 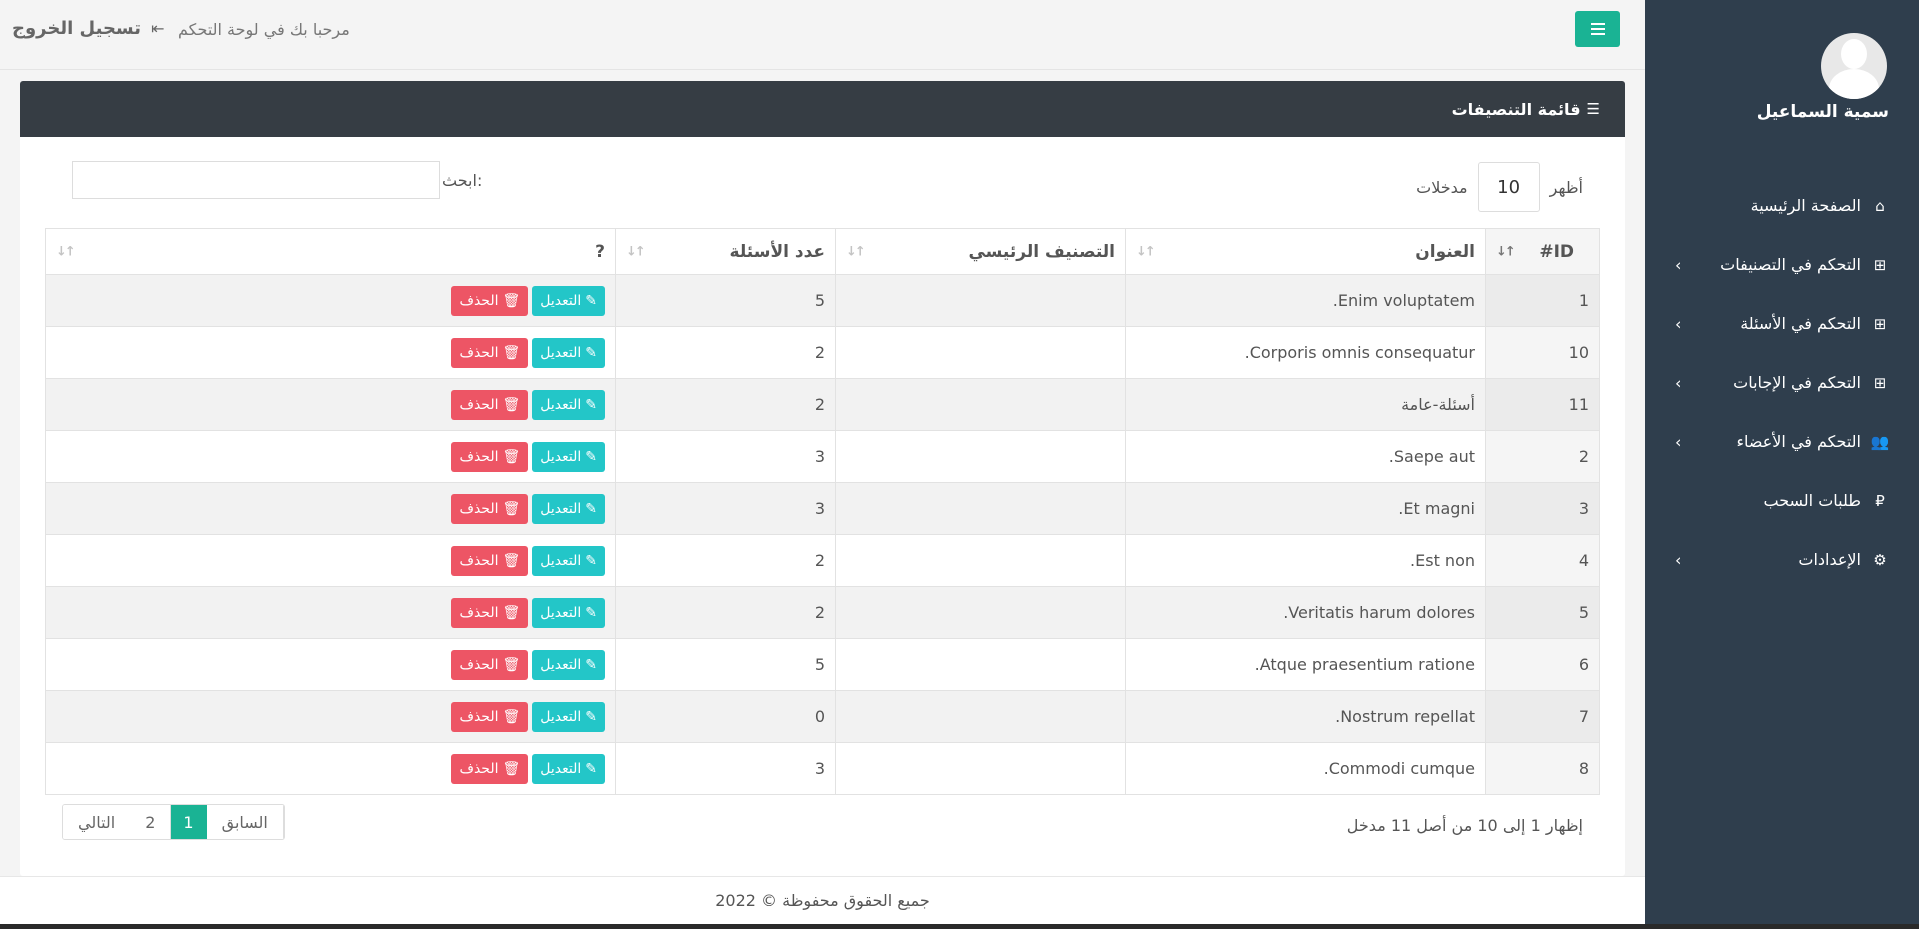 I want to click on page-button-1: 1, so click(x=189, y=822).